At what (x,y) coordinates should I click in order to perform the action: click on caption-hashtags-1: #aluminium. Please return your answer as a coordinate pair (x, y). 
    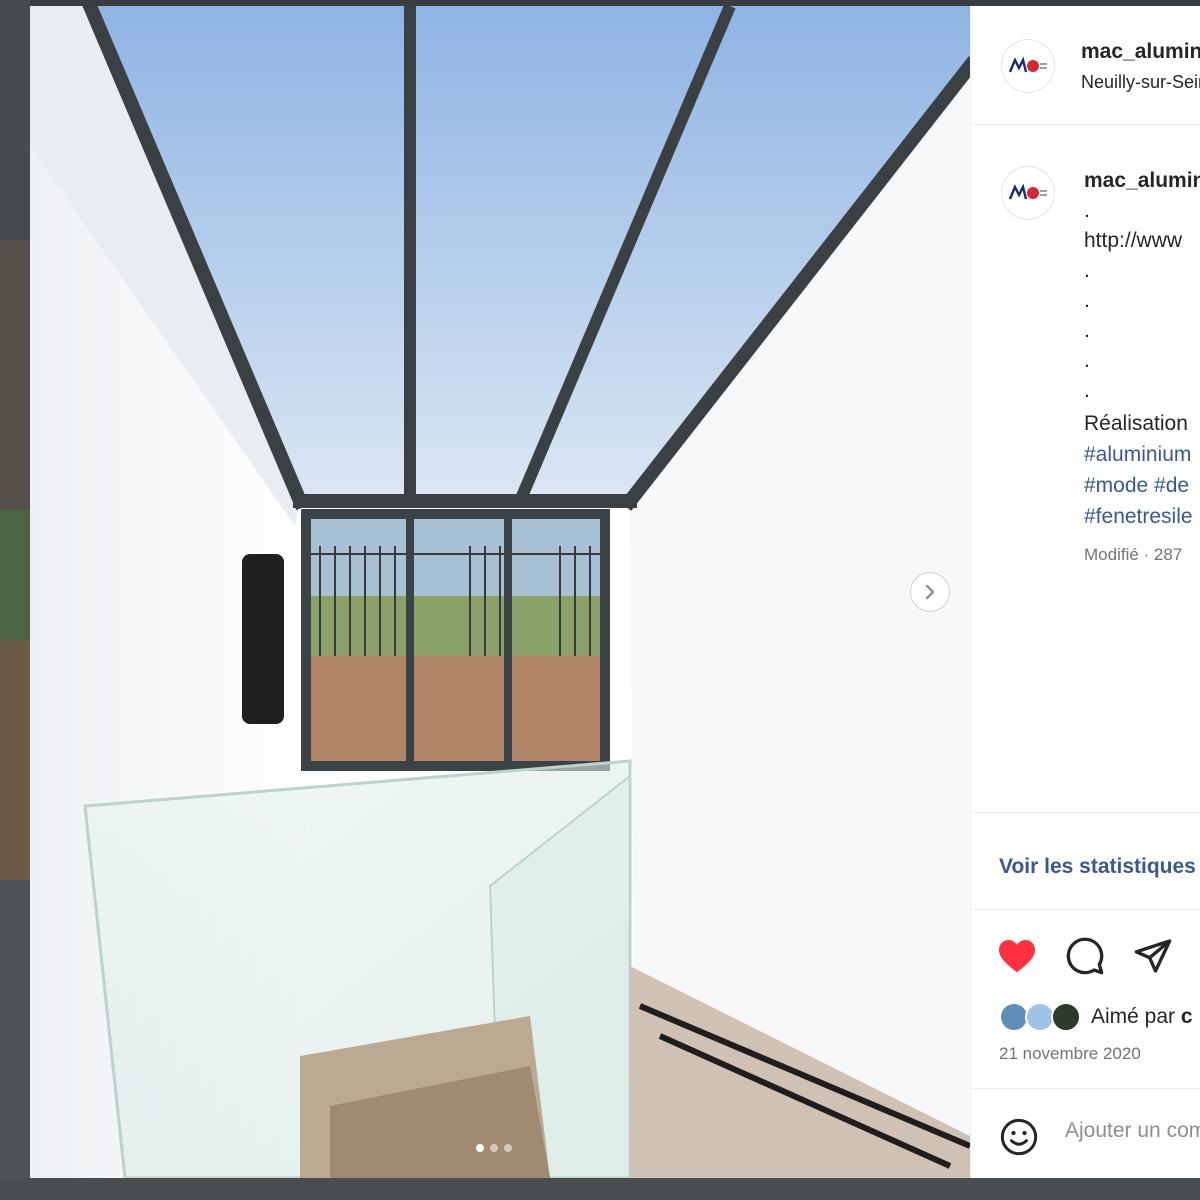
    Looking at the image, I should click on (1137, 455).